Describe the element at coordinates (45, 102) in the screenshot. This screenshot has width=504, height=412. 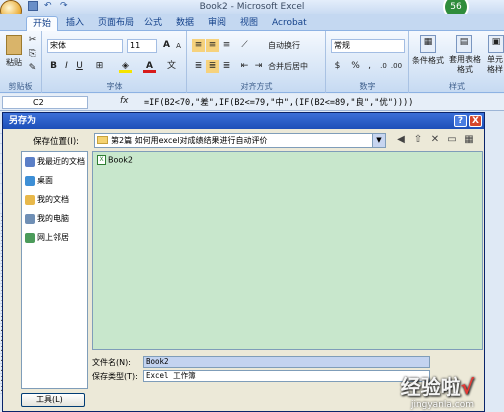
I see `name-box: C2` at that location.